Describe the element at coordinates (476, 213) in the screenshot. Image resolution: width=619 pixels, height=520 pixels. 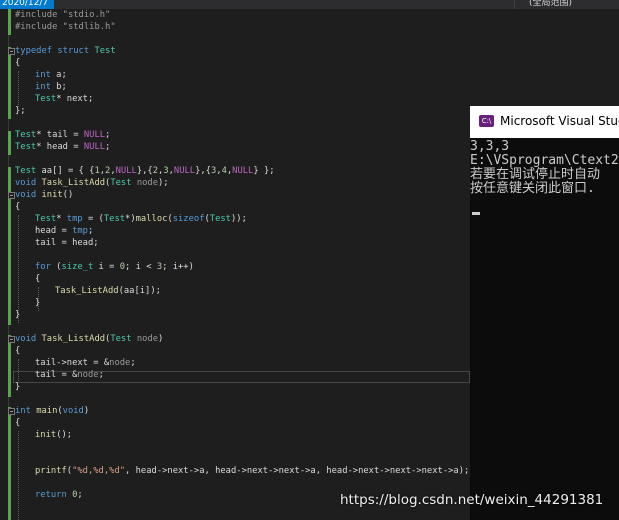
I see `console-cursor` at that location.